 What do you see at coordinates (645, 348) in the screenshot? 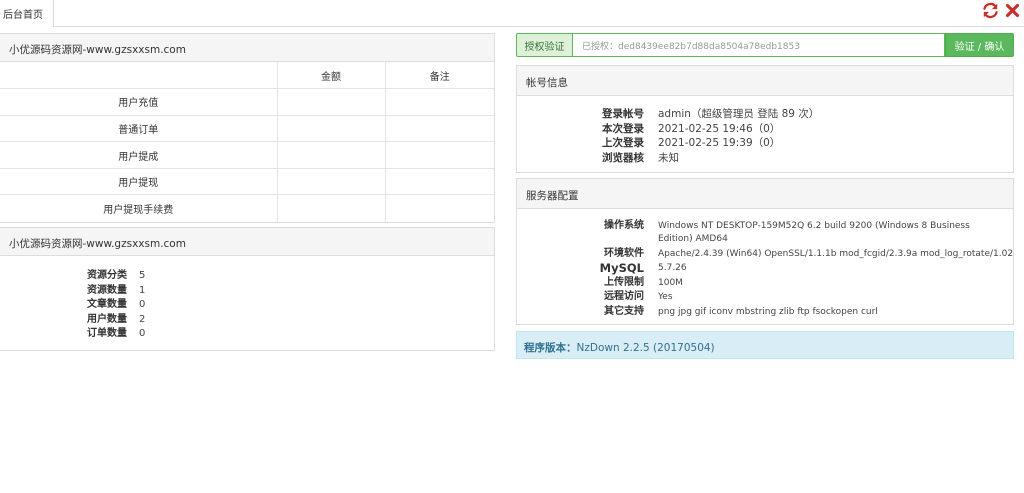
I see `version-value: NzDown 2.2.5 (20170504)` at bounding box center [645, 348].